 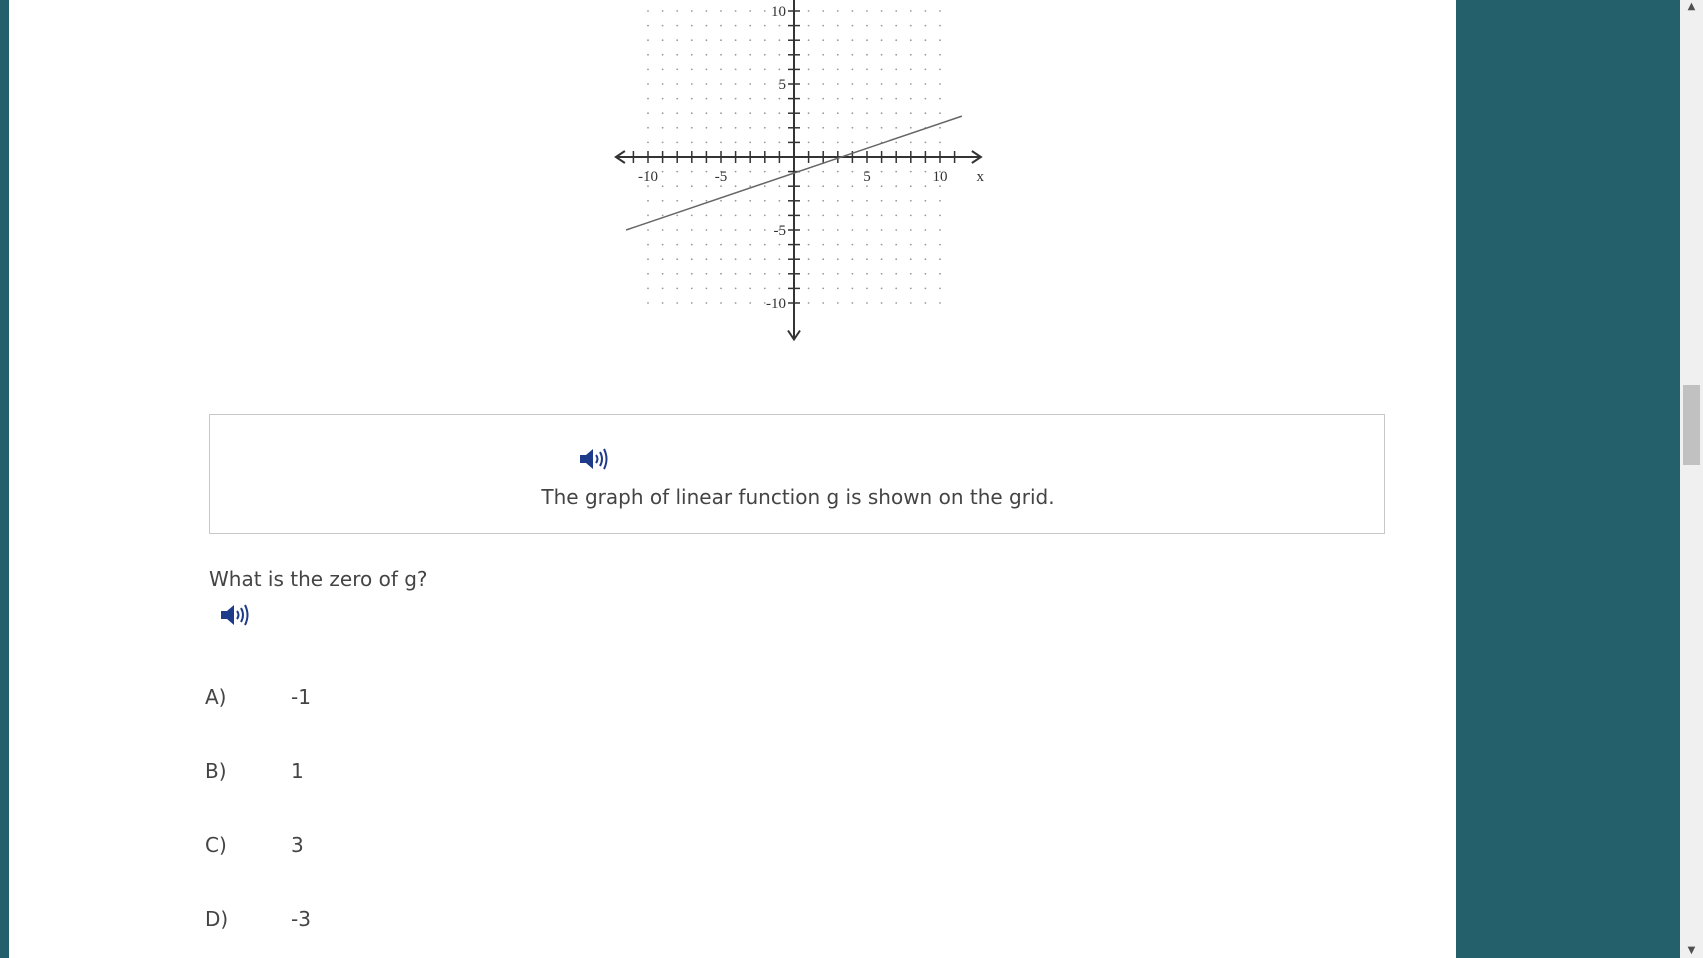 I want to click on right-side-panel, so click(x=1568, y=479).